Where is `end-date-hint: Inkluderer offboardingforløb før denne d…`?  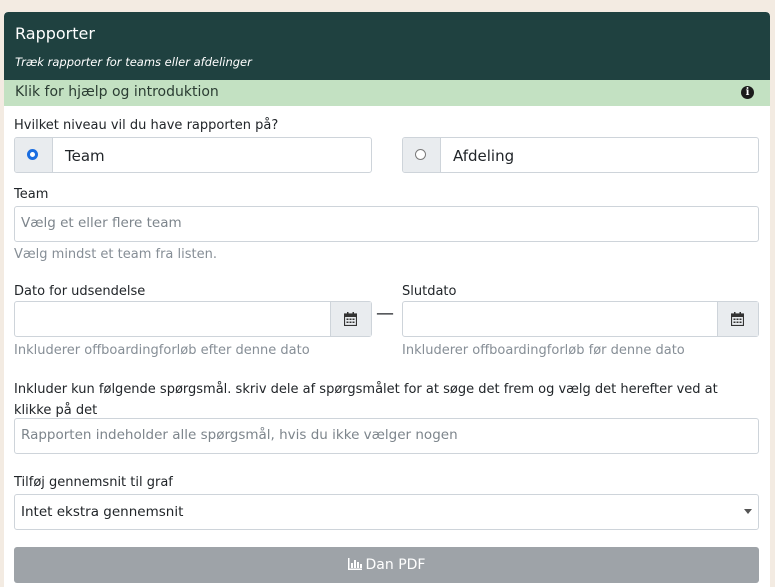
end-date-hint: Inkluderer offboardingforløb før denne d… is located at coordinates (543, 350).